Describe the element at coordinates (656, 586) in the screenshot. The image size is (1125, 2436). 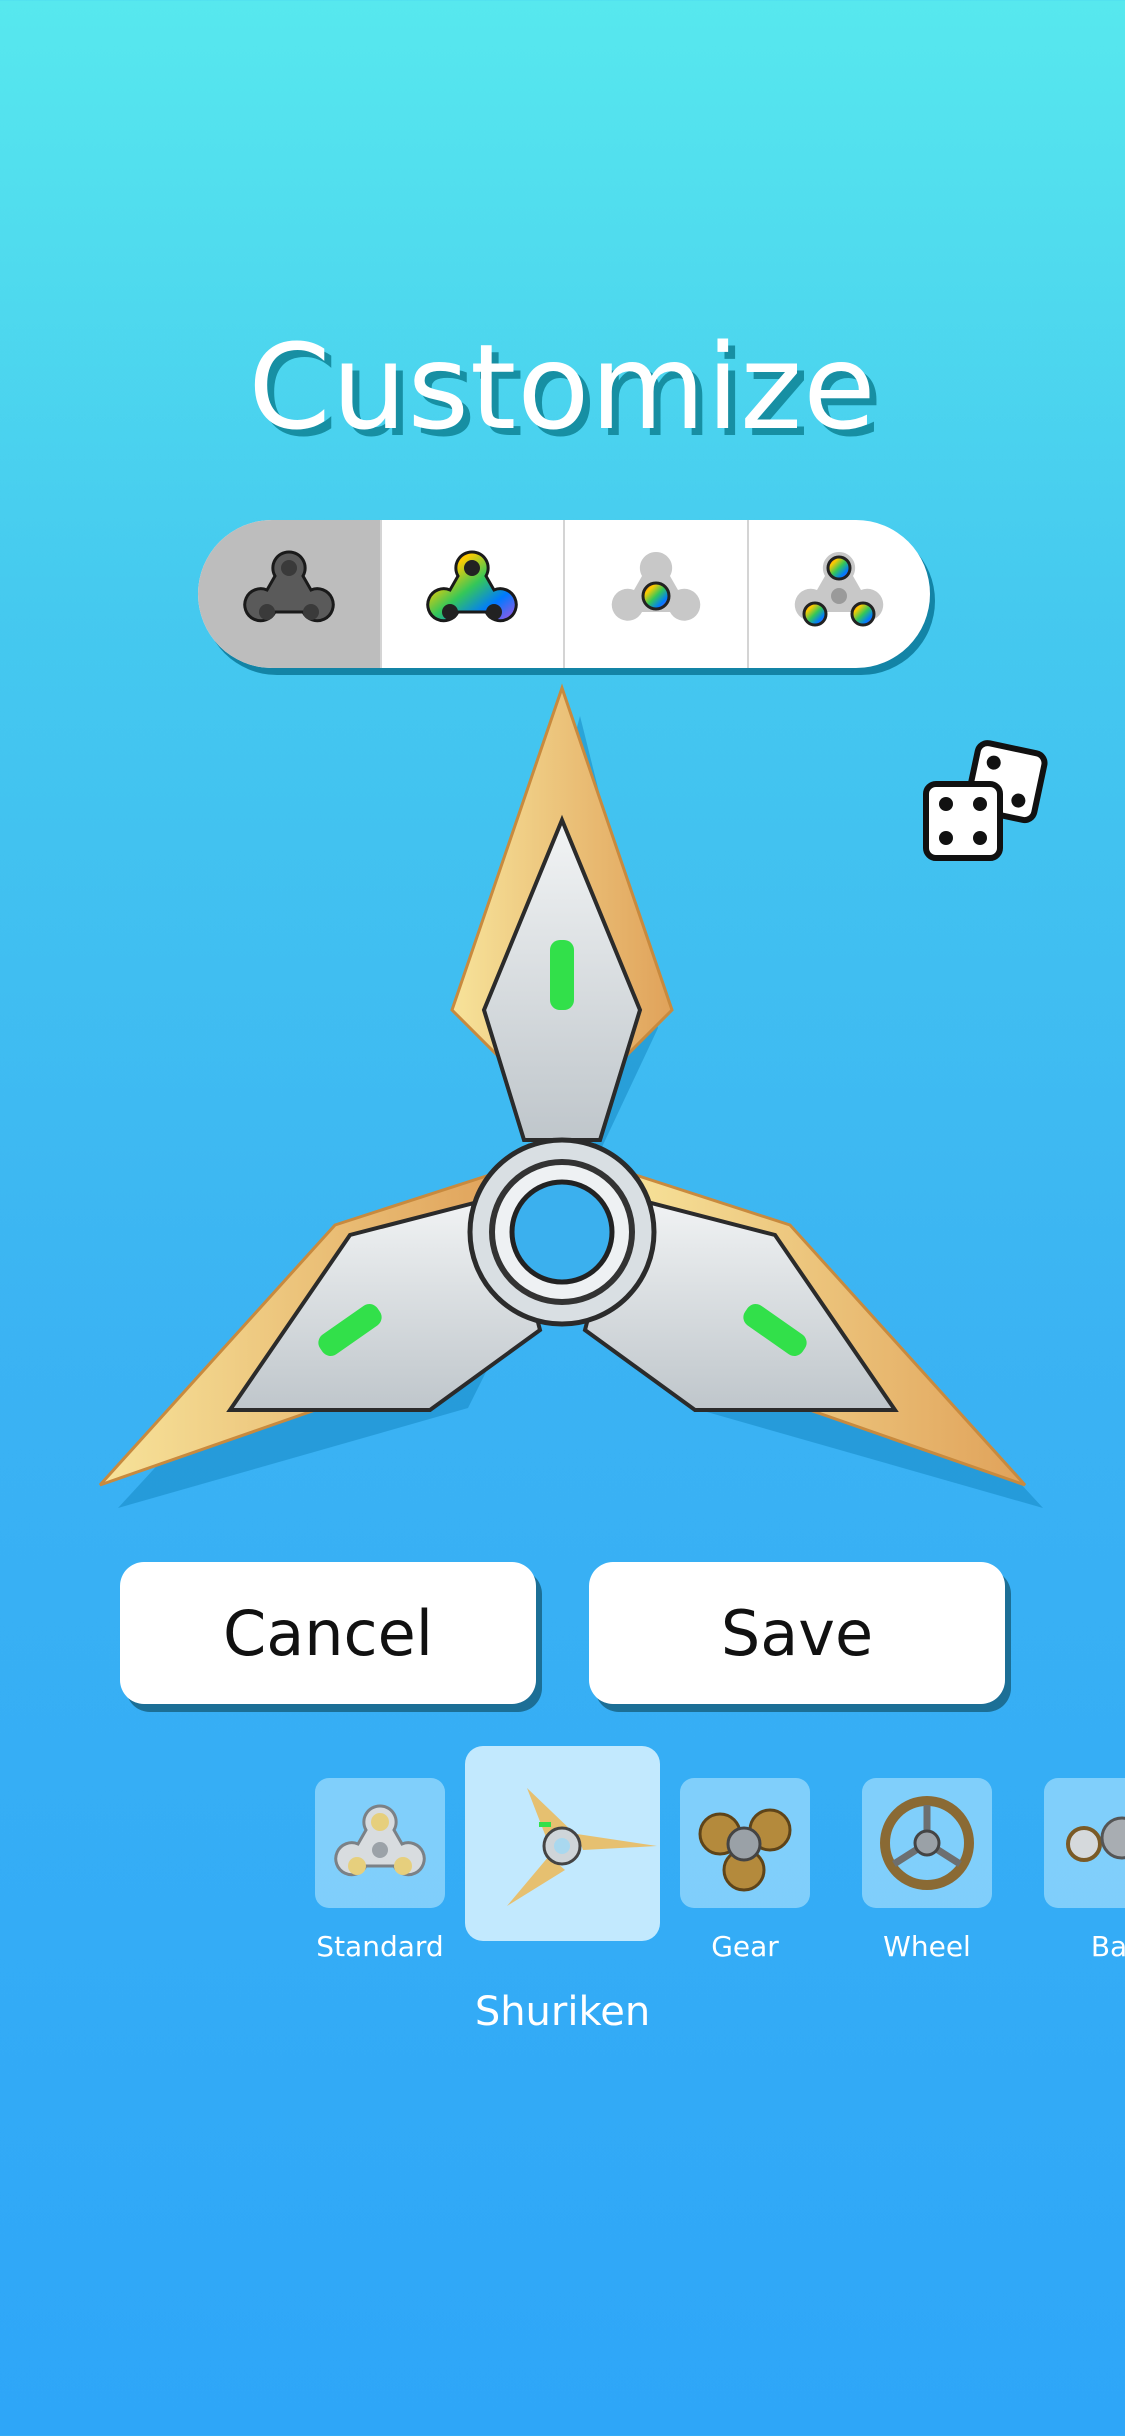
I see `rainbow-center-icon` at that location.